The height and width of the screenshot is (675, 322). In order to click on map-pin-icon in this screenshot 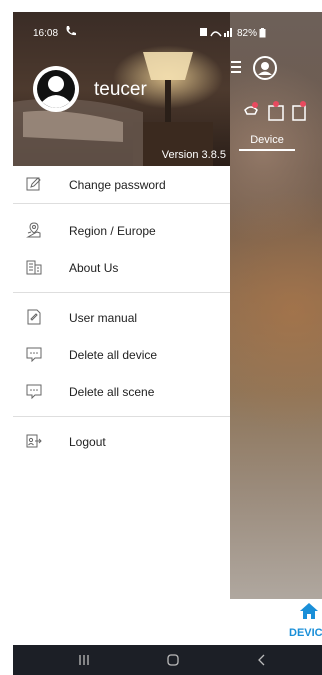, I will do `click(33, 230)`.